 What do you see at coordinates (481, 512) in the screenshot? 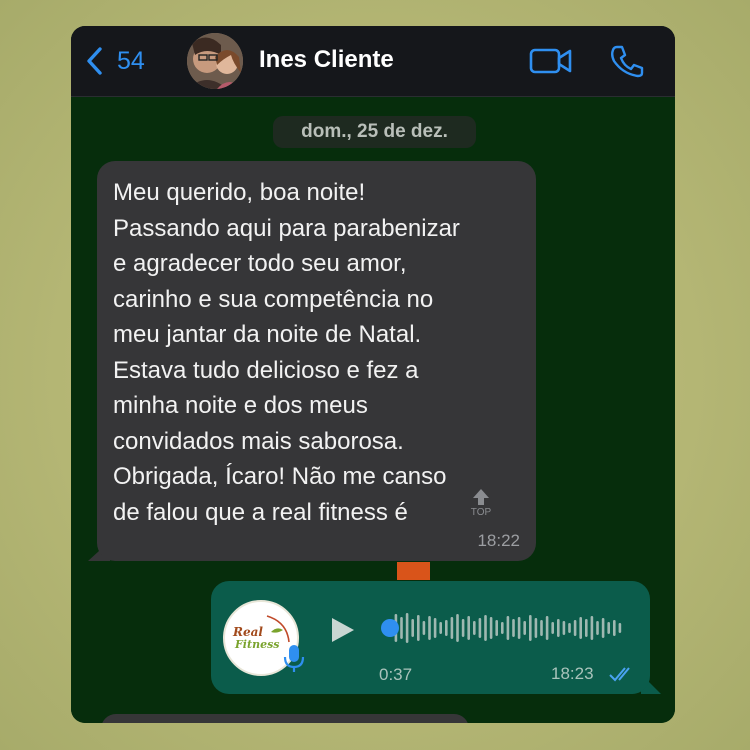
I see `top-label: TOP` at bounding box center [481, 512].